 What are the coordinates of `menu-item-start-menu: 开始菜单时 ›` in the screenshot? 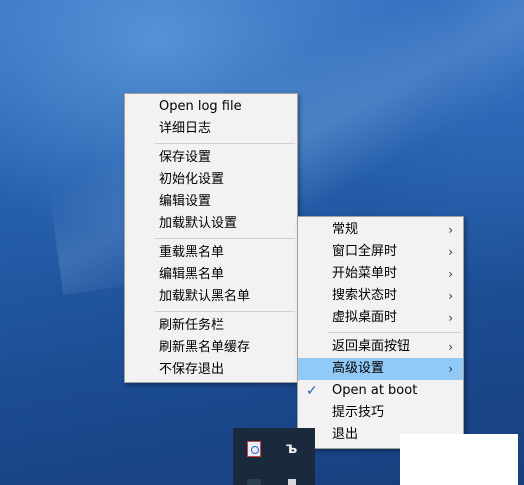 It's located at (380, 274).